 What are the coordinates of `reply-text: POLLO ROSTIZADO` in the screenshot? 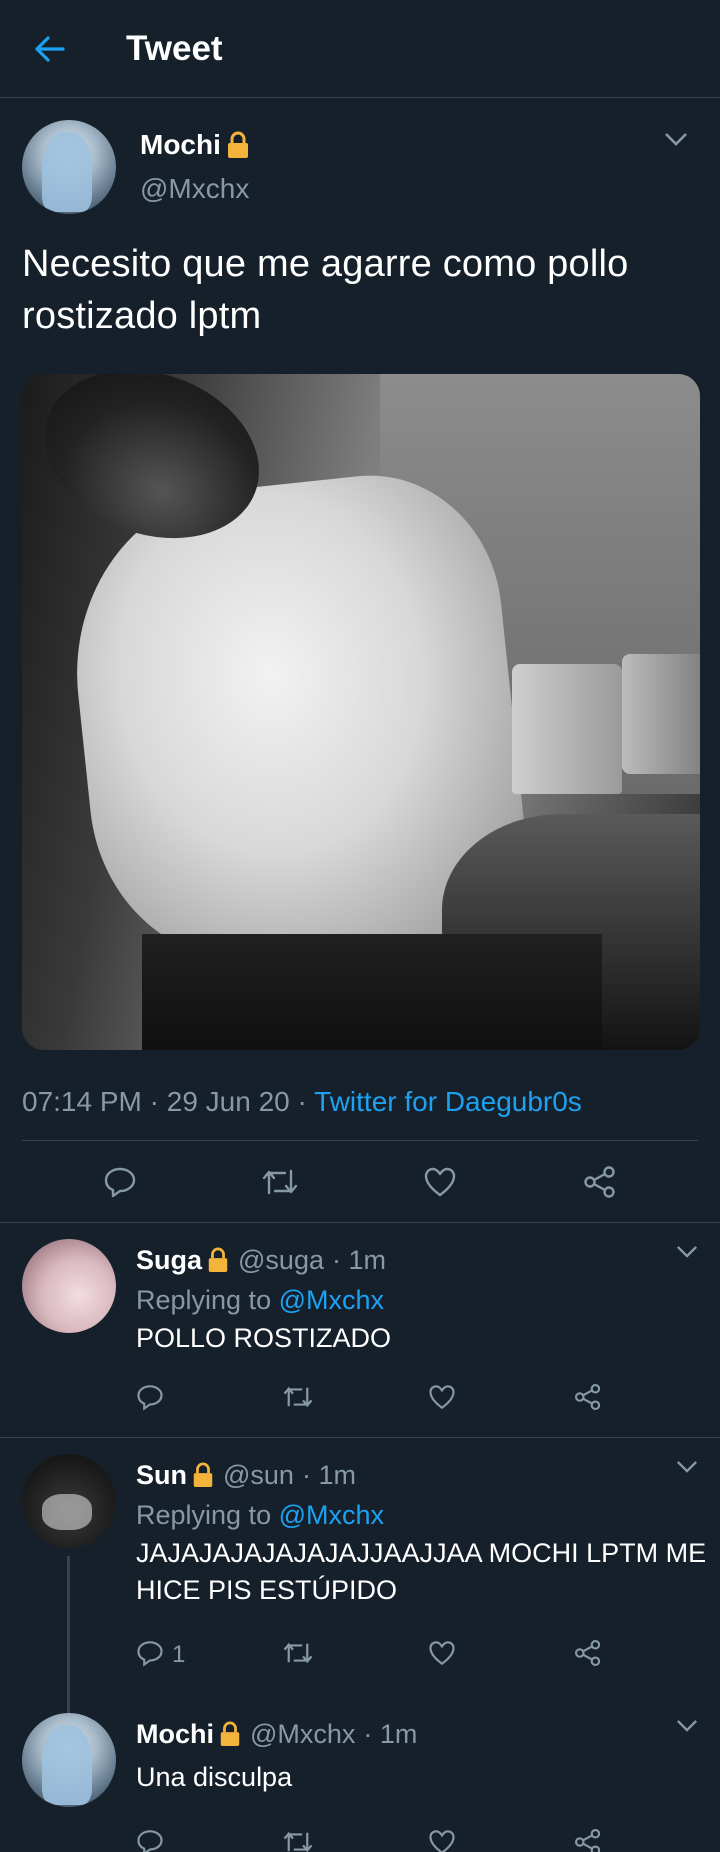 It's located at (264, 1338).